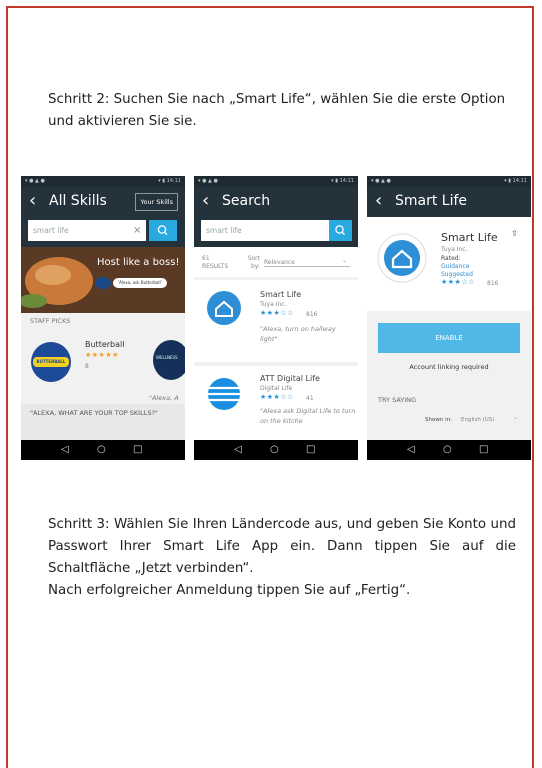 The height and width of the screenshot is (768, 542). What do you see at coordinates (451, 258) in the screenshot?
I see `rated-label: Rated:` at bounding box center [451, 258].